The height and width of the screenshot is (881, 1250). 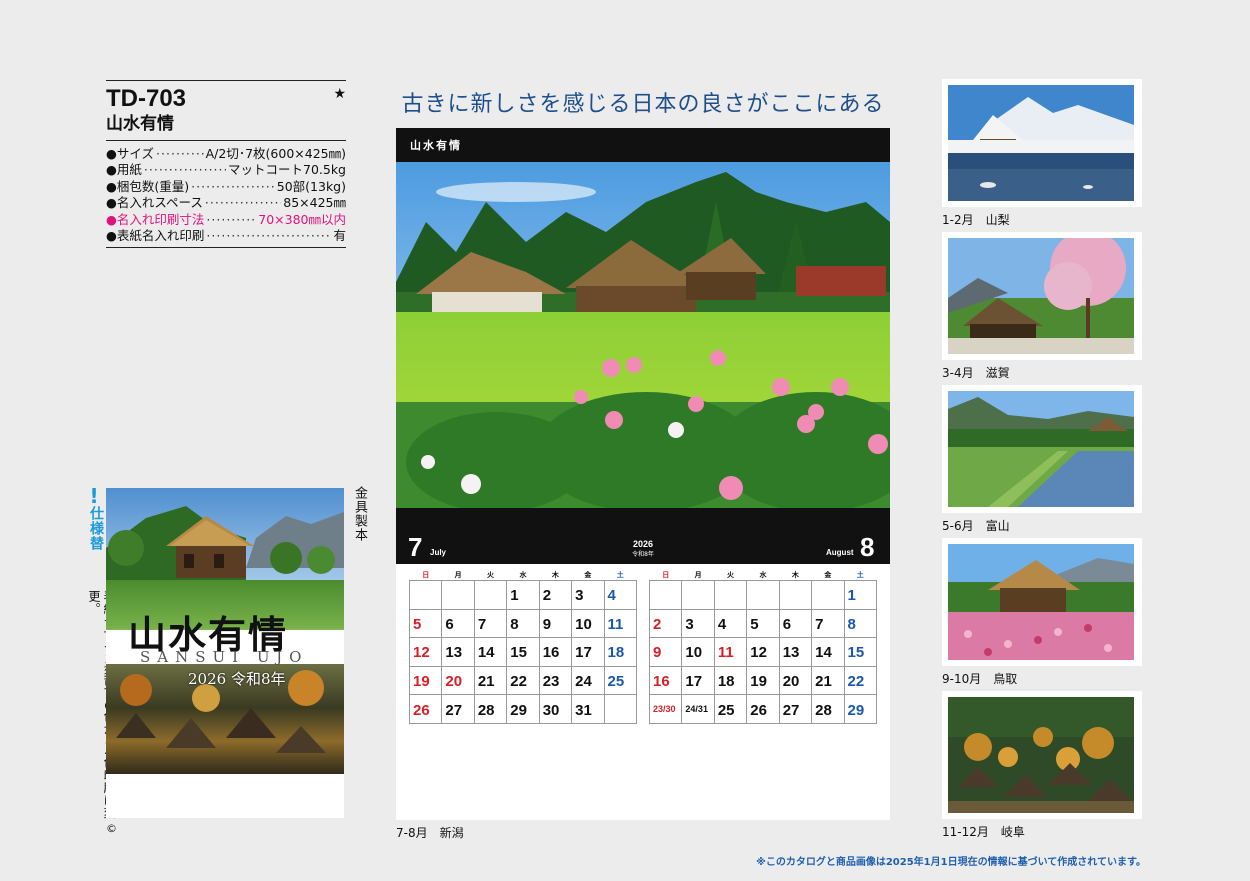 What do you see at coordinates (1042, 755) in the screenshot?
I see `thumb-nov-dec` at bounding box center [1042, 755].